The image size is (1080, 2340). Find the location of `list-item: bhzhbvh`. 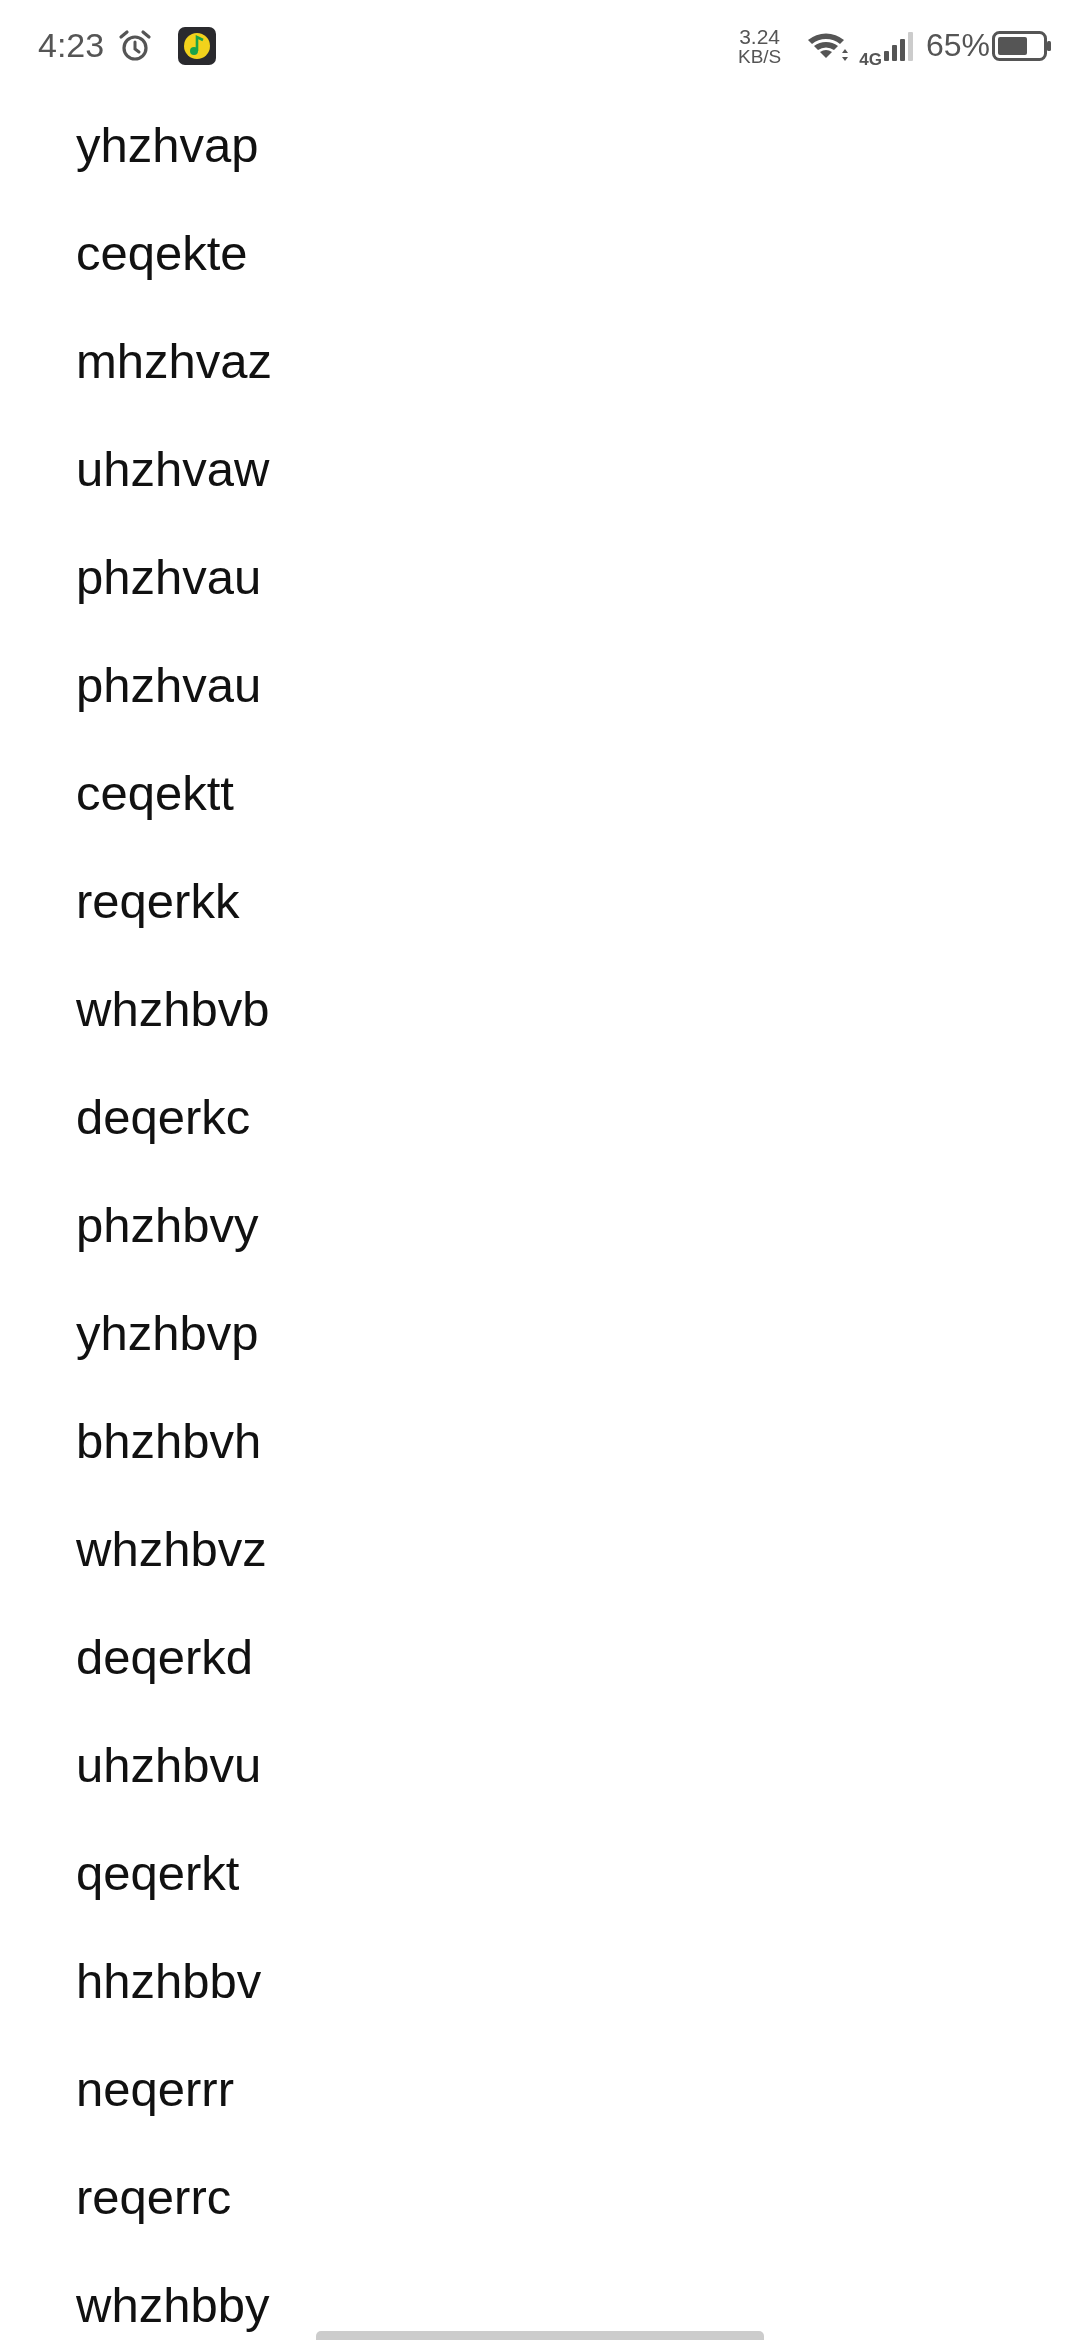

list-item: bhzhbvh is located at coordinates (169, 1441).